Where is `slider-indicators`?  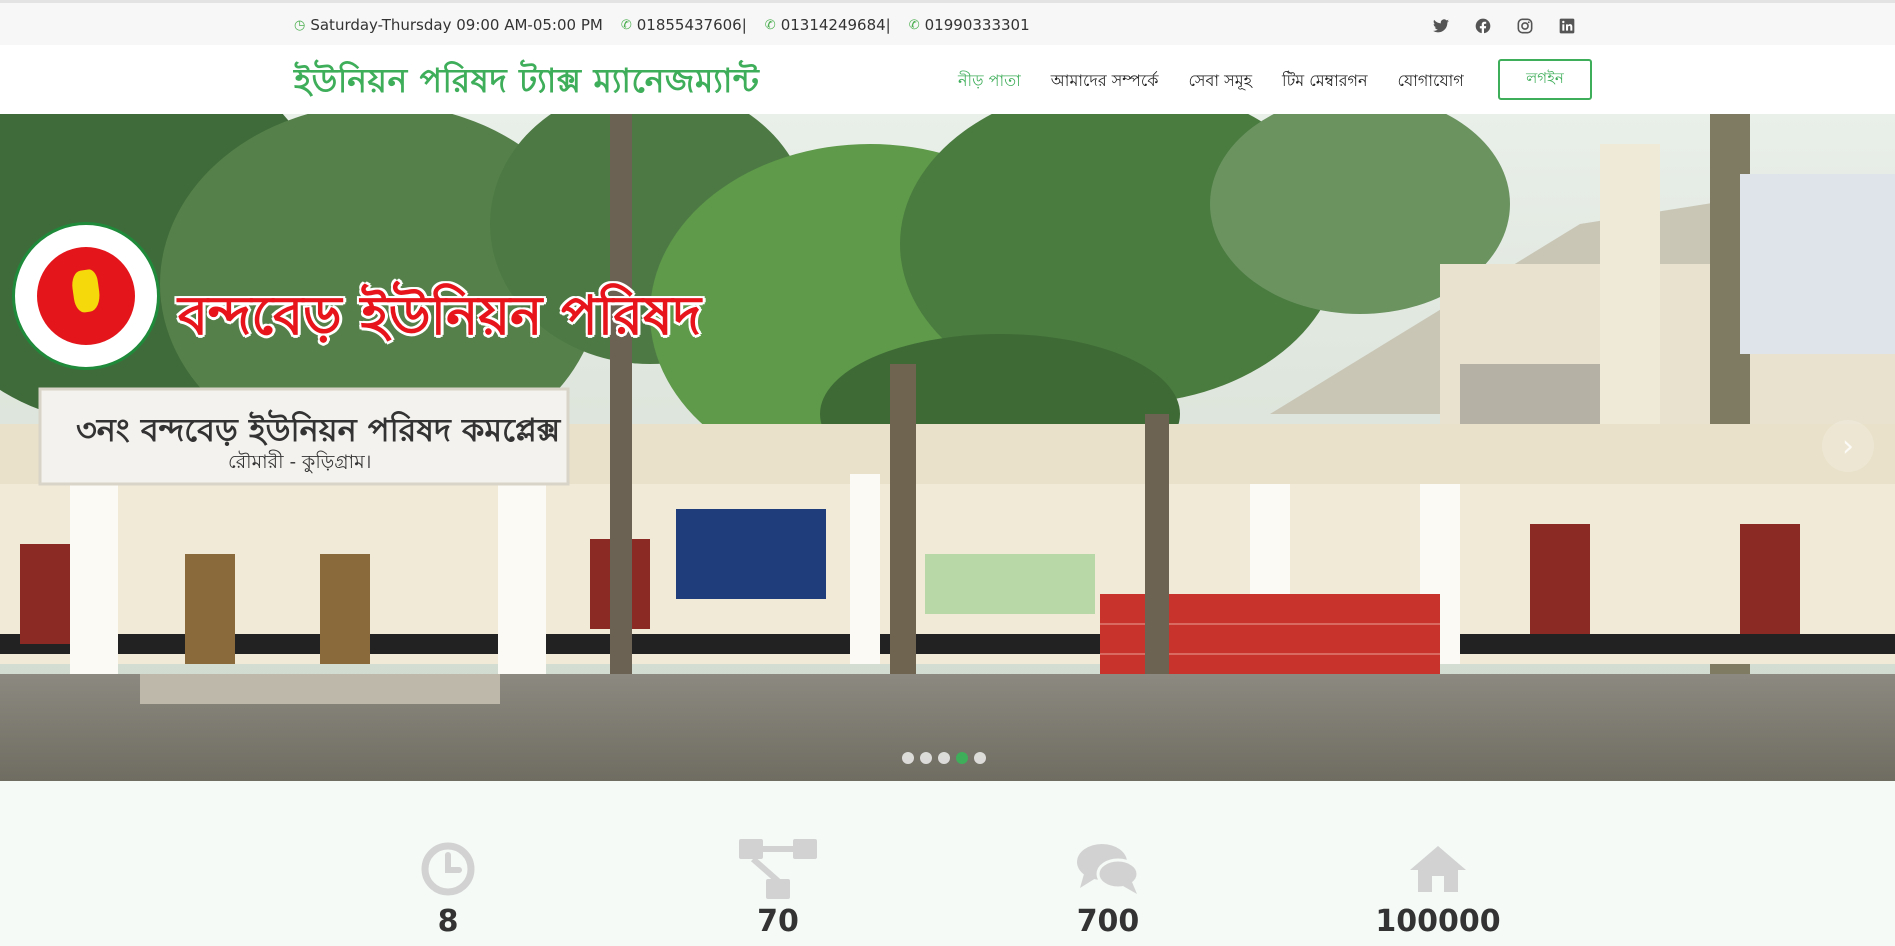 slider-indicators is located at coordinates (944, 758).